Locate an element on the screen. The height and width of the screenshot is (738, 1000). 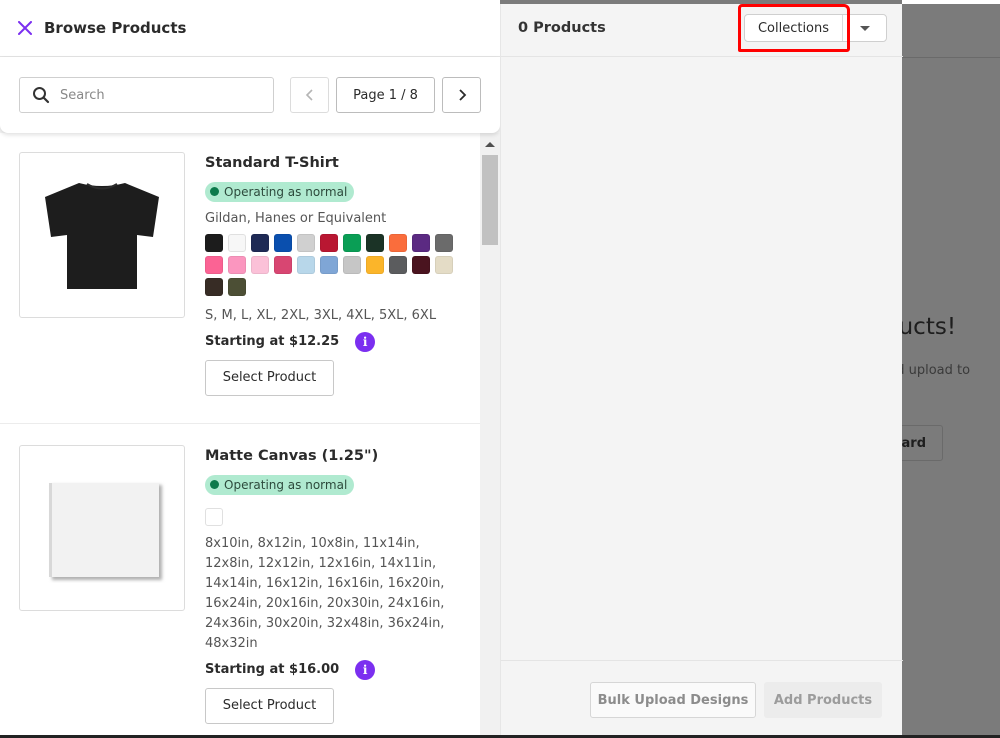
bulk-upload-designs-button: Bulk Upload Designs is located at coordinates (673, 700).